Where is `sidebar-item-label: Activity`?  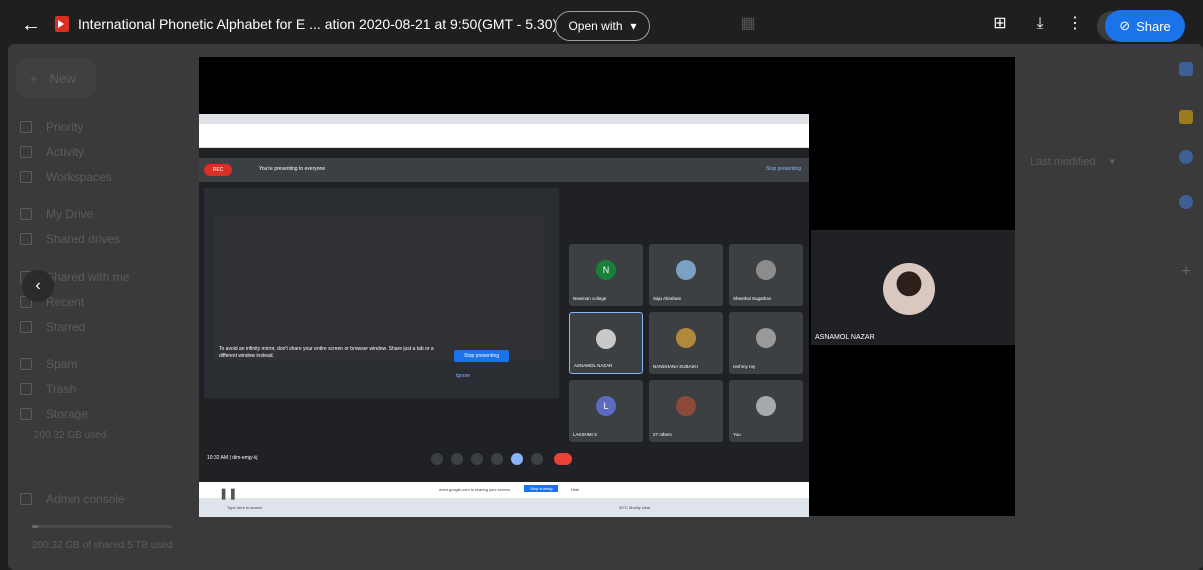 sidebar-item-label: Activity is located at coordinates (65, 152).